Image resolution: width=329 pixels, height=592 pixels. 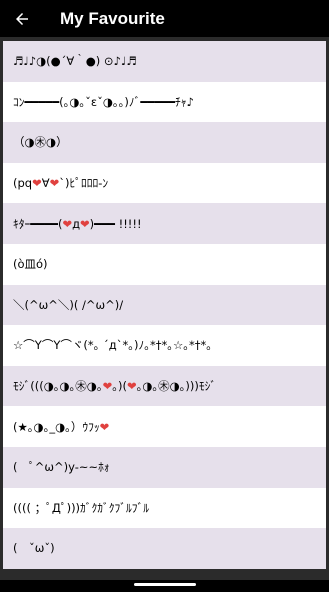 I want to click on favourite-item-6: (ò皿ó), so click(x=164, y=264).